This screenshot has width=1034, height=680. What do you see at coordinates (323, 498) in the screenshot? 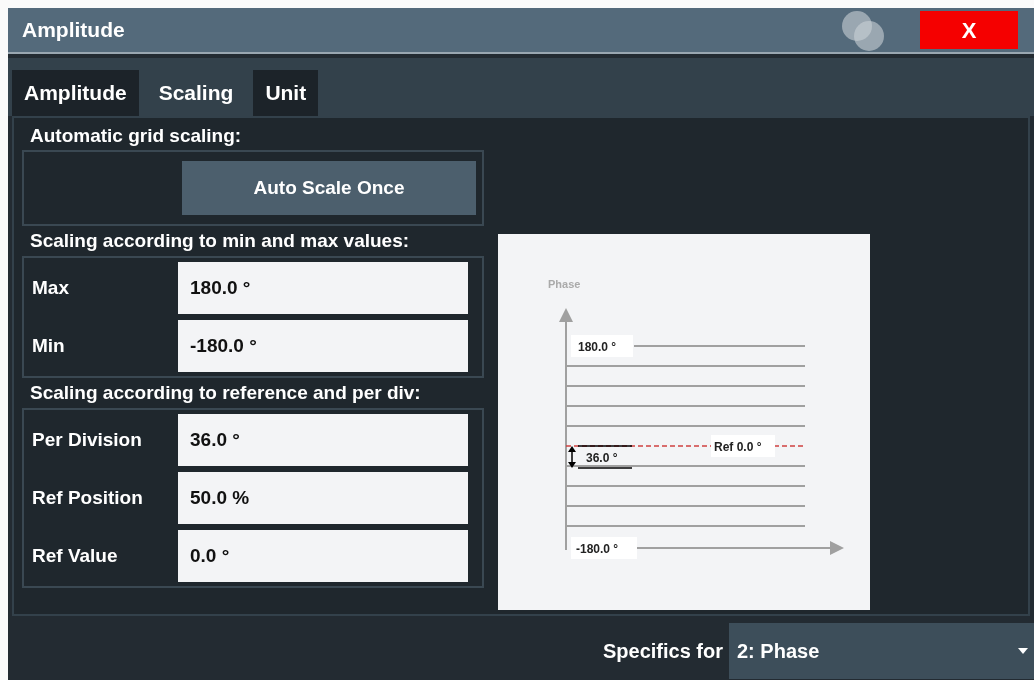
I see `value-field: 50.0 %` at bounding box center [323, 498].